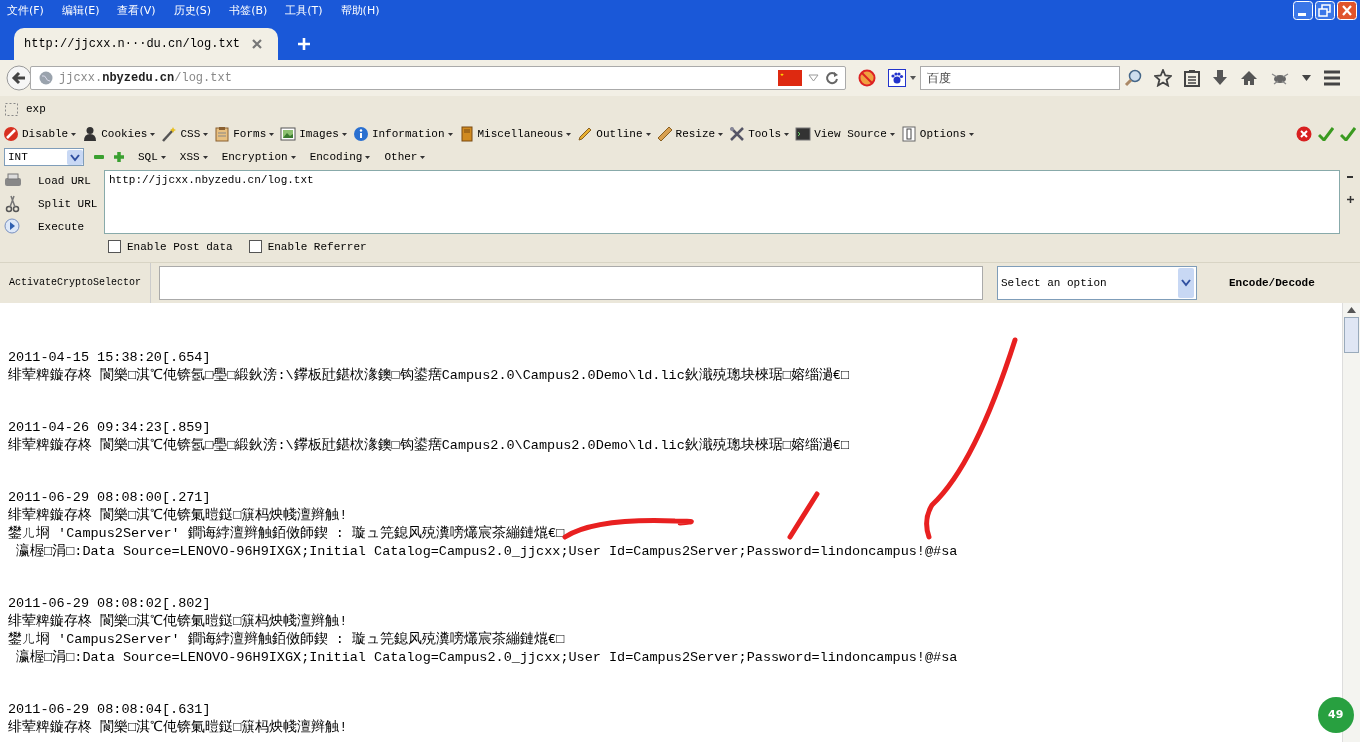  I want to click on scroll-thumb, so click(1351, 335).